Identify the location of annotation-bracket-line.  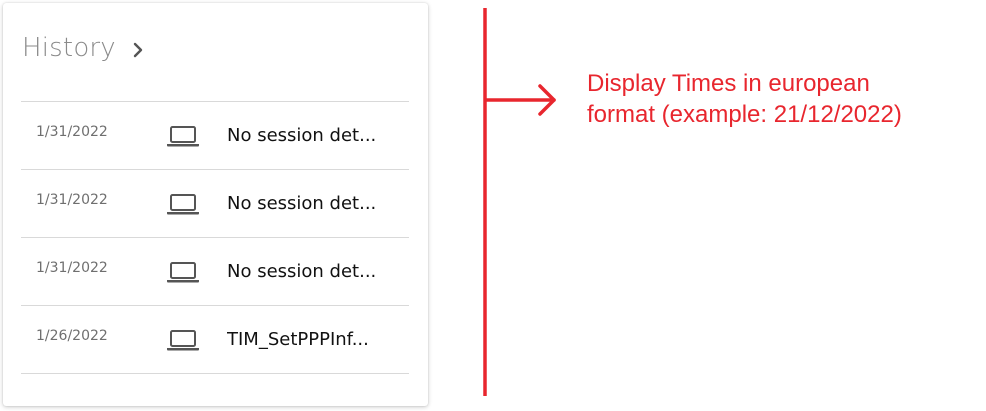
(485, 202).